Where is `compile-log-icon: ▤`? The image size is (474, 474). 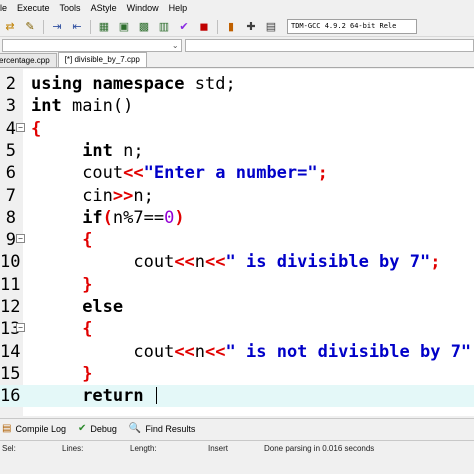
compile-log-icon: ▤ is located at coordinates (7, 428).